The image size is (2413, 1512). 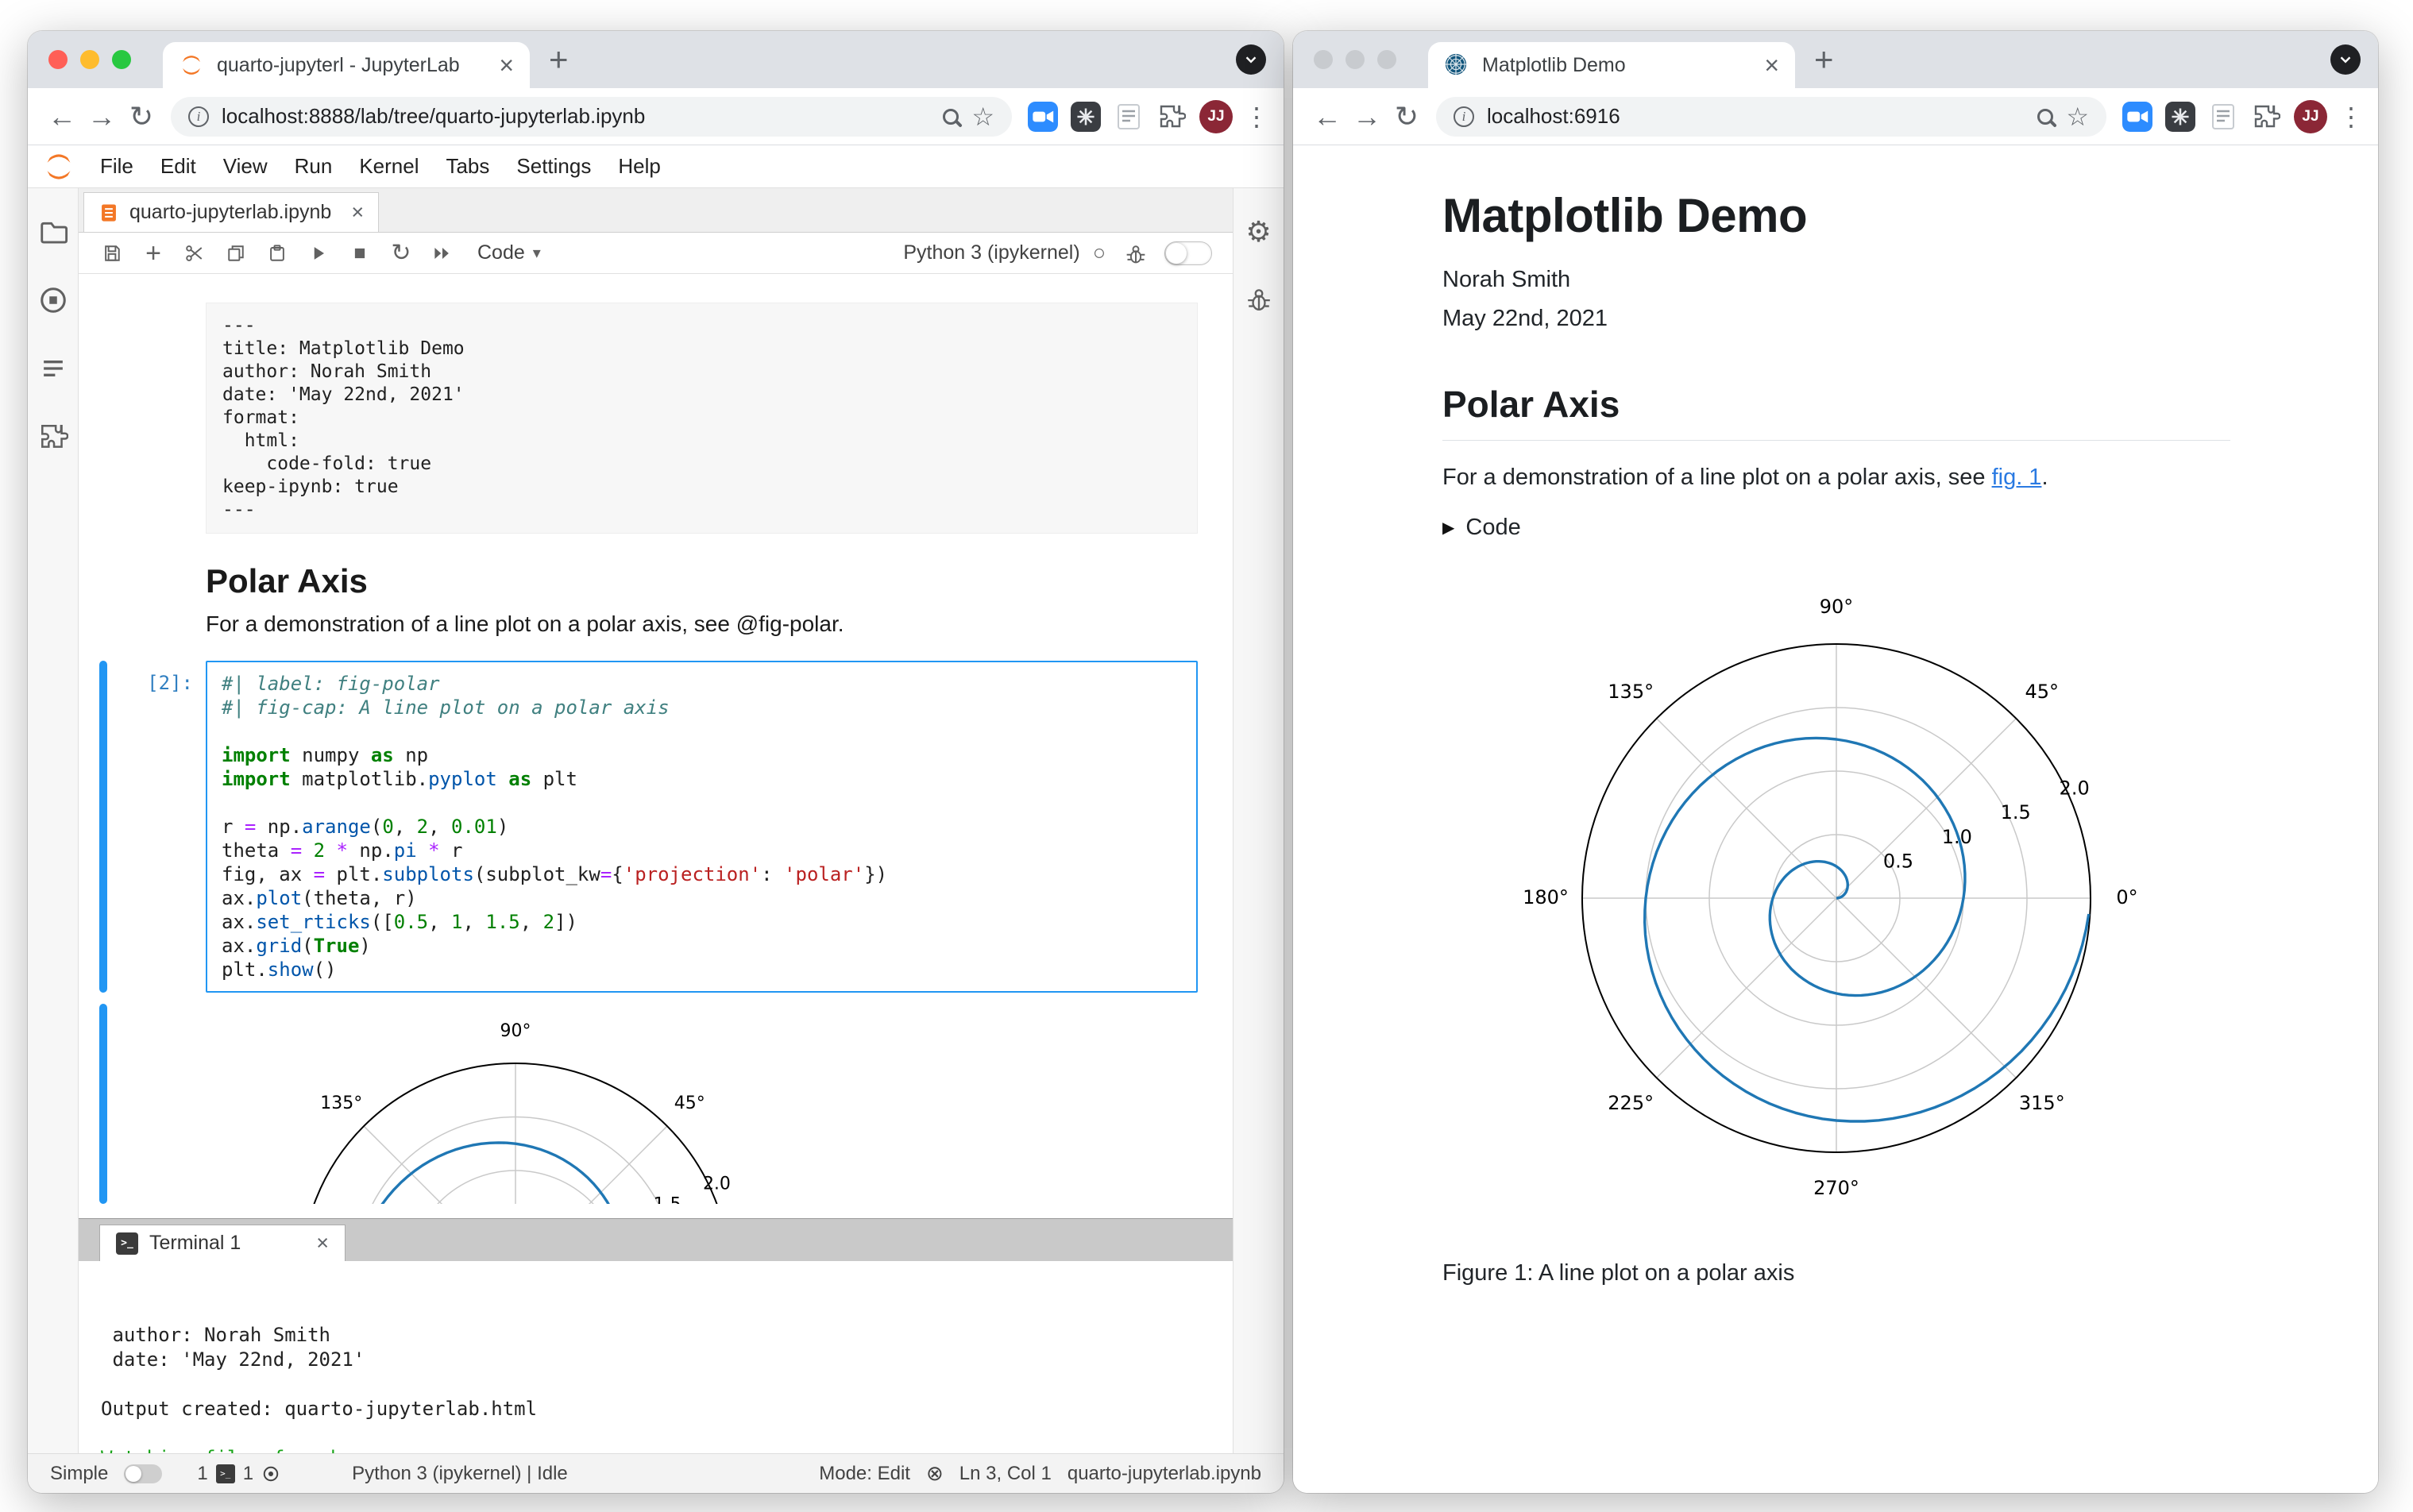 I want to click on terminal-tab-close-icon: ×, so click(x=322, y=1243).